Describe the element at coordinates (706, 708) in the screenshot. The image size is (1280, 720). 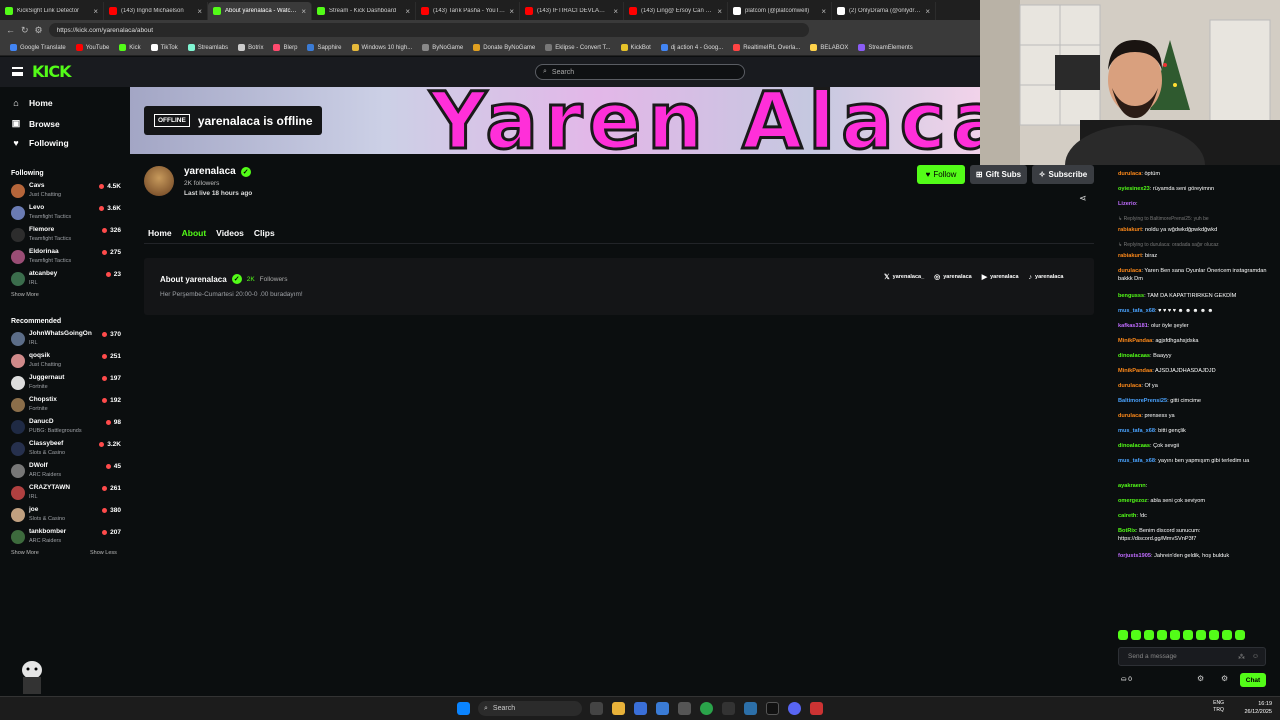
I see `chrome-icon` at that location.